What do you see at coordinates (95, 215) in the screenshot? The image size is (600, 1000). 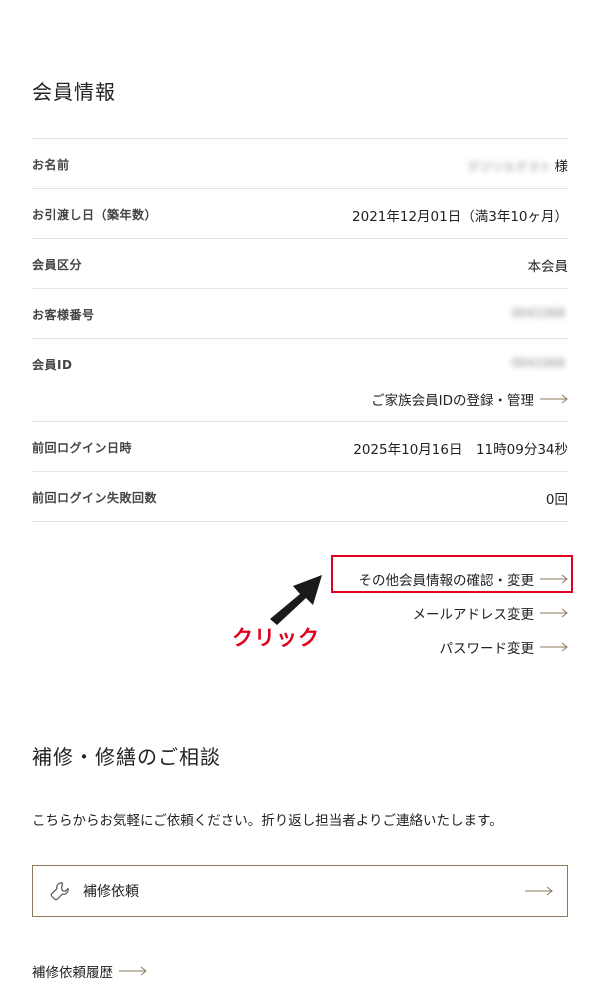 I see `row-label: お引渡し日（築年数）` at bounding box center [95, 215].